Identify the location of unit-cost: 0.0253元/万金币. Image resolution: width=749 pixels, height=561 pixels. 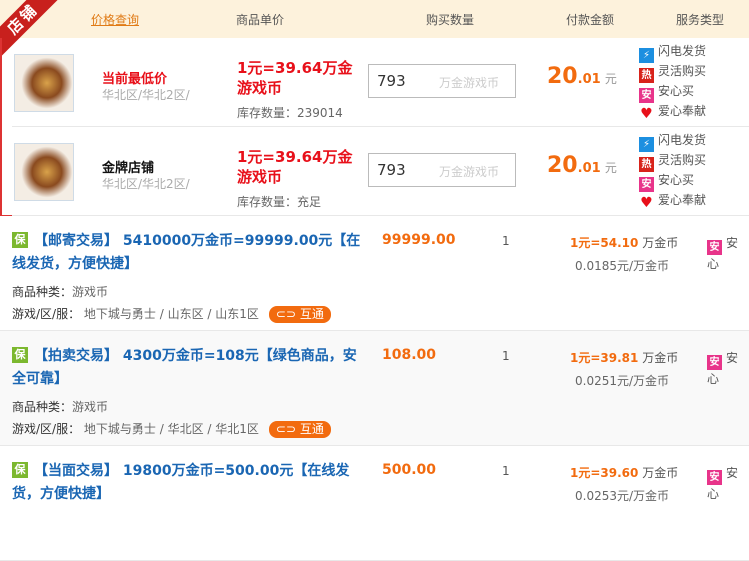
(622, 496).